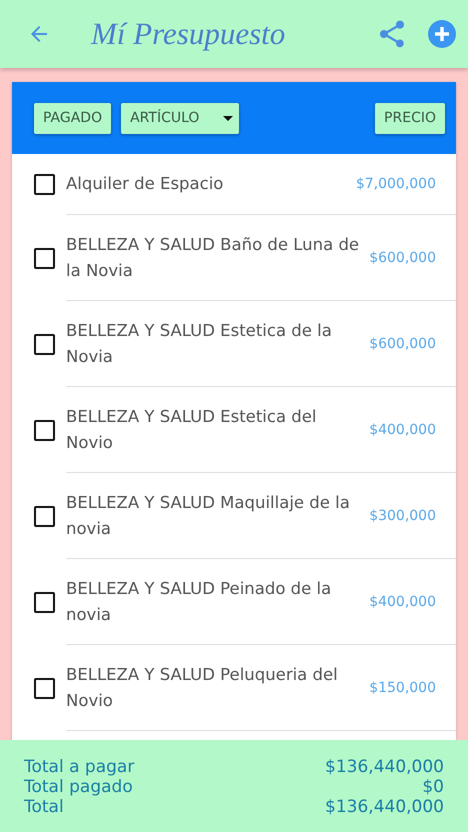 This screenshot has width=468, height=832. I want to click on item-name: BELLEZA Y SALUD Estetica del Novio, so click(192, 430).